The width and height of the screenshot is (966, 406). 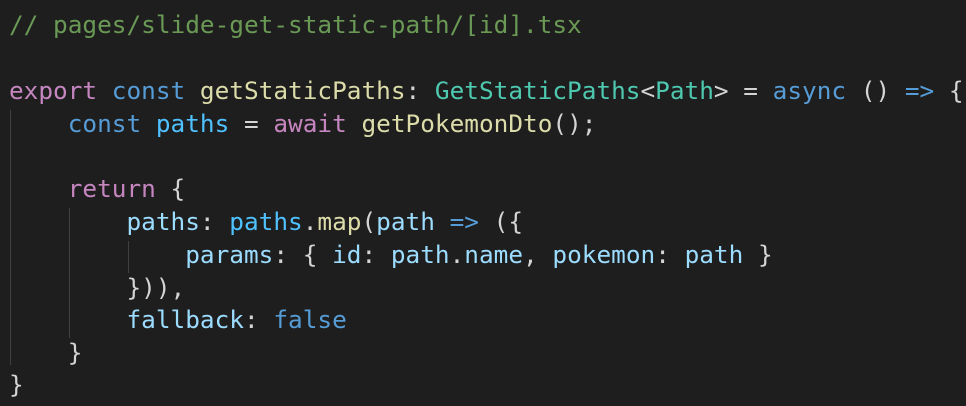 What do you see at coordinates (347, 254) in the screenshot?
I see `code-token: id` at bounding box center [347, 254].